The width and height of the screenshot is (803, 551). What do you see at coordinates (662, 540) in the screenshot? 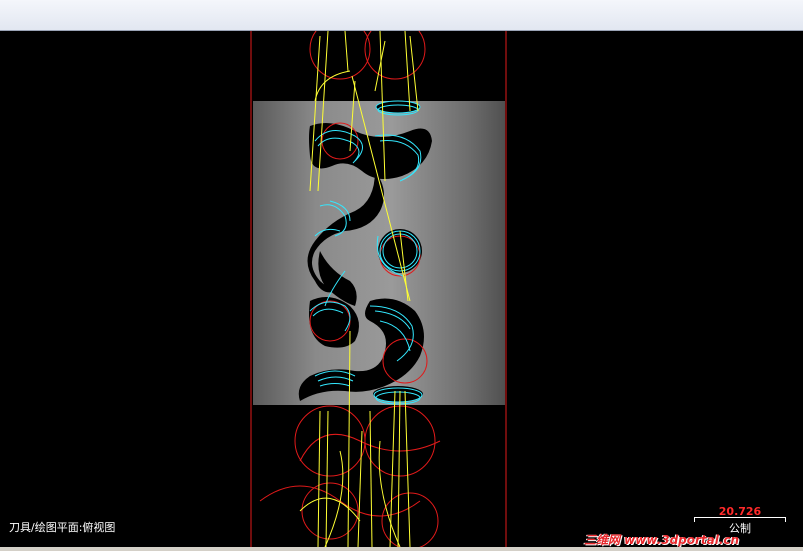
I see `watermark-text: 三维网 www.3dportal.cn` at bounding box center [662, 540].